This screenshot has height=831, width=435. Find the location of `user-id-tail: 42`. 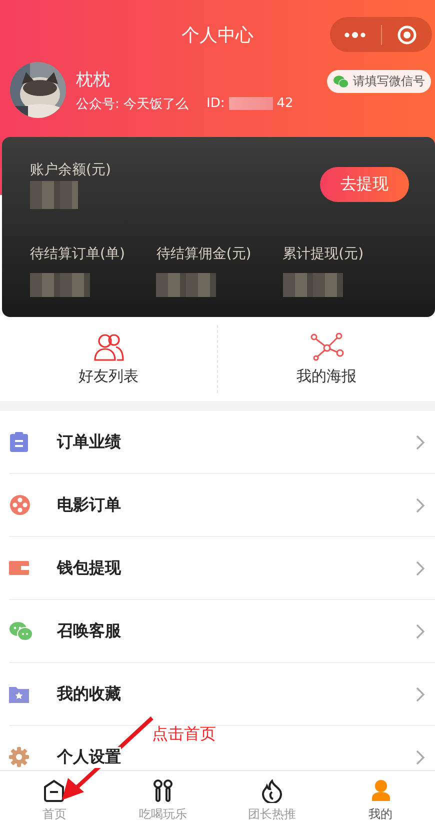

user-id-tail: 42 is located at coordinates (285, 103).